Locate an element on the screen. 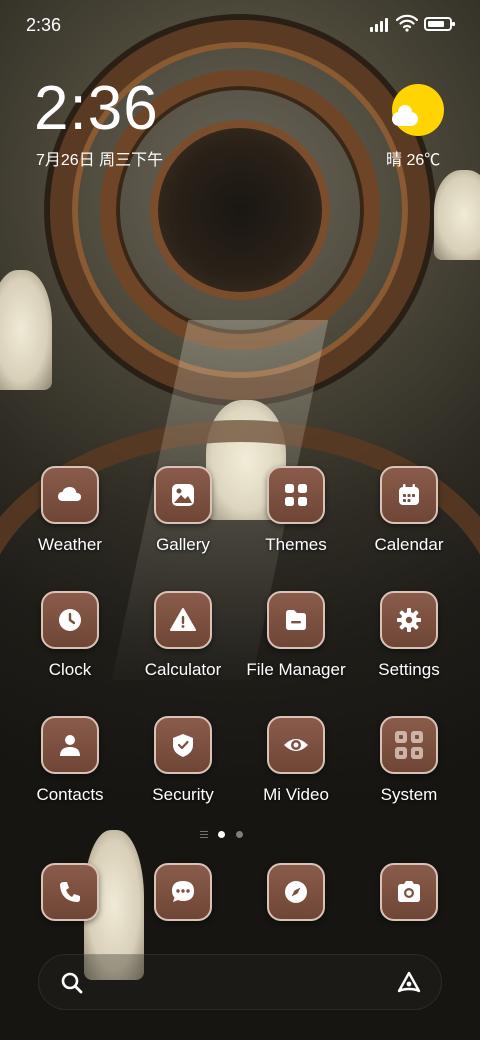 This screenshot has width=480, height=1040. compass-icon is located at coordinates (296, 892).